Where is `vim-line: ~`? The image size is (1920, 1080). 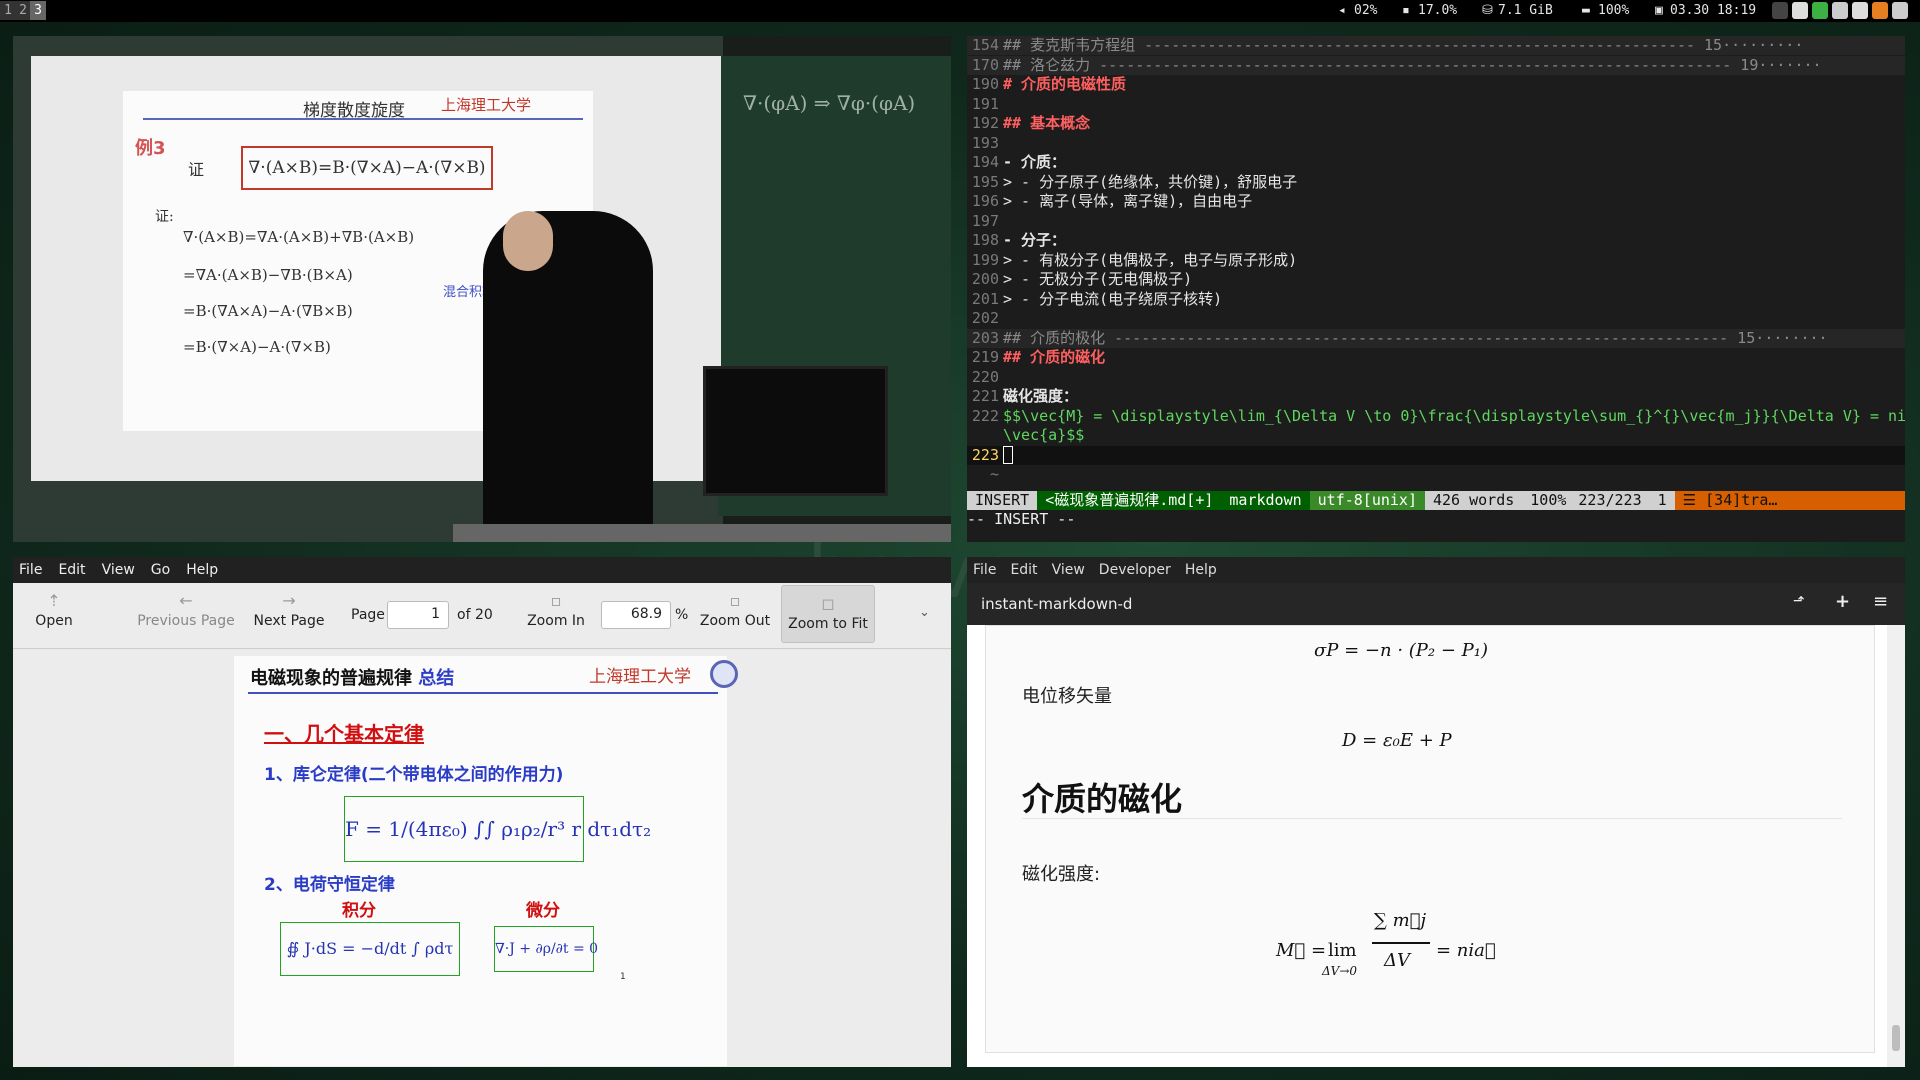 vim-line: ~ is located at coordinates (1436, 474).